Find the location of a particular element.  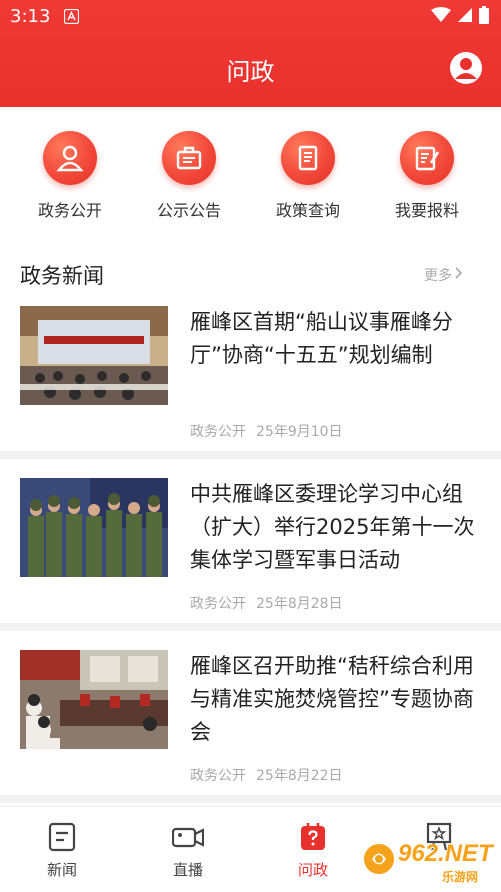

news-headline: 雁峰区首期“船山议事雁峰分厅”协商“十五五”规划编制 is located at coordinates (321, 338).